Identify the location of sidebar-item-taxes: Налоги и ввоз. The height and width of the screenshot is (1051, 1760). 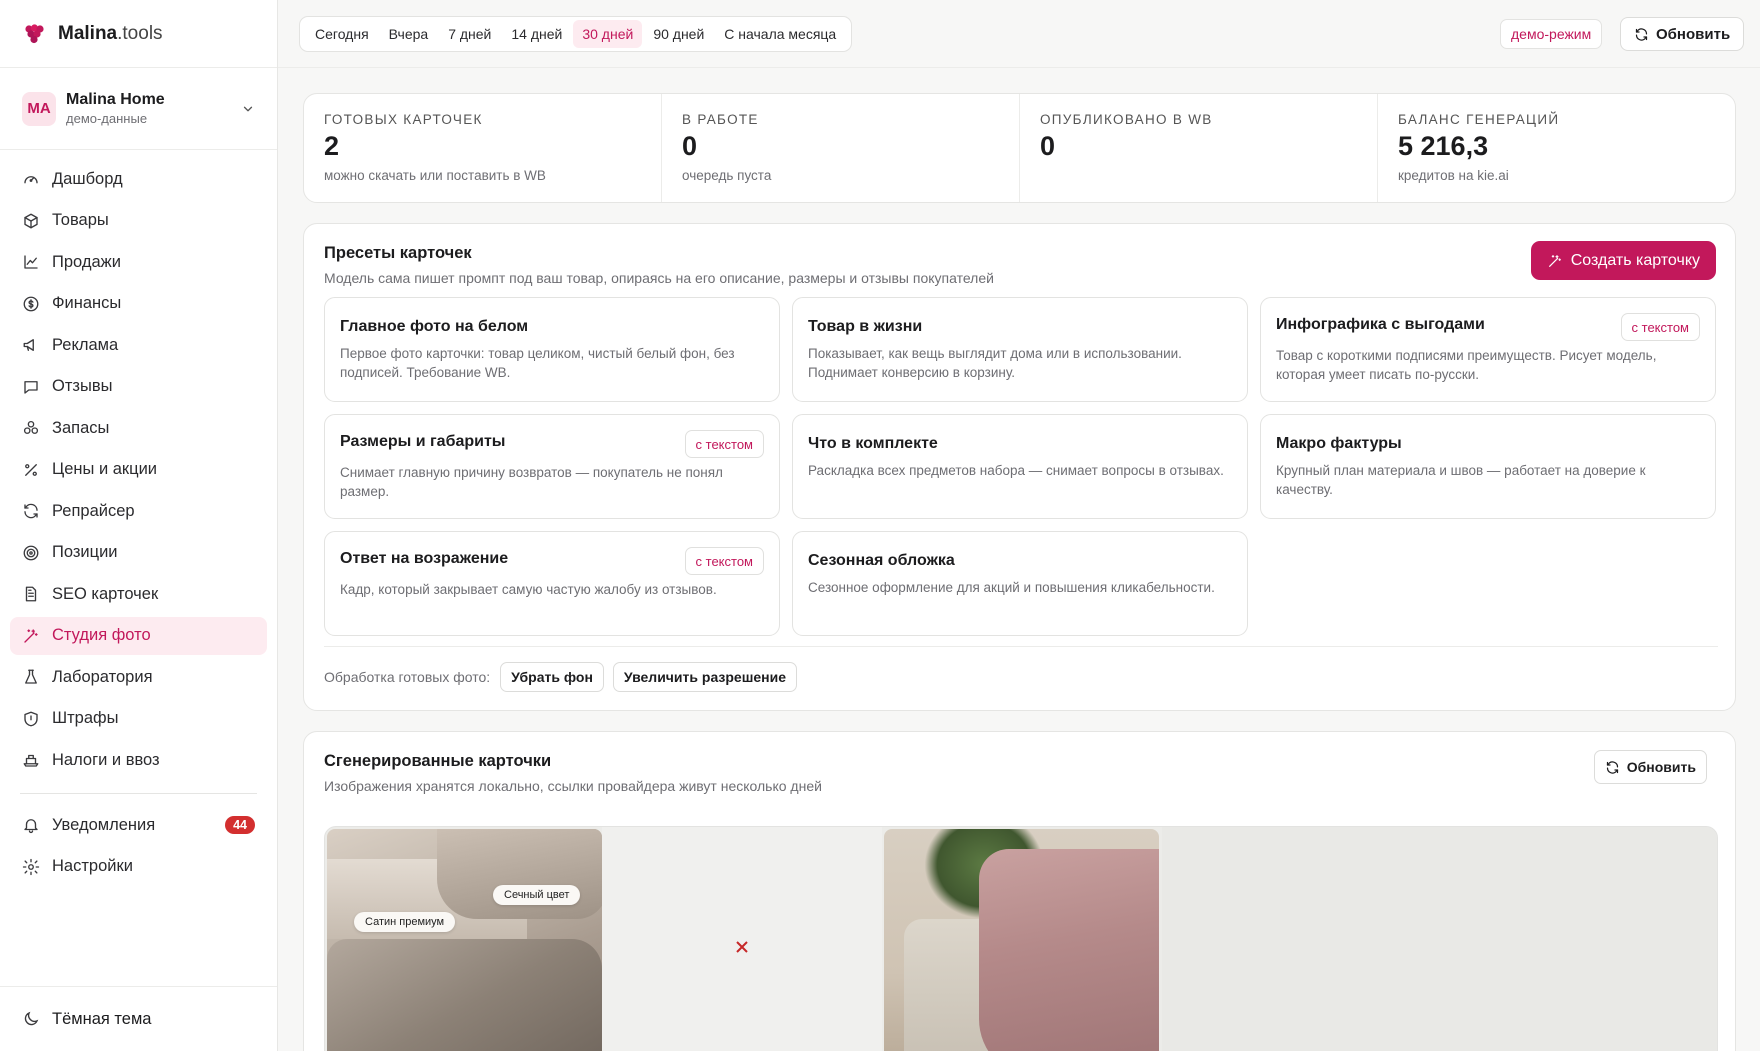
(138, 760).